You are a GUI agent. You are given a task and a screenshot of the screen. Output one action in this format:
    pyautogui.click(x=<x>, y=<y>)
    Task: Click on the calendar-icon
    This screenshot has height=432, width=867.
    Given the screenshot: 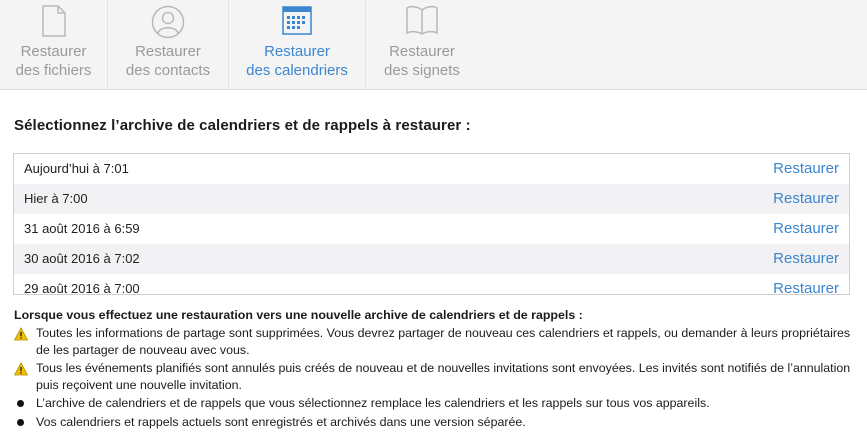 What is the action you would take?
    pyautogui.click(x=297, y=22)
    